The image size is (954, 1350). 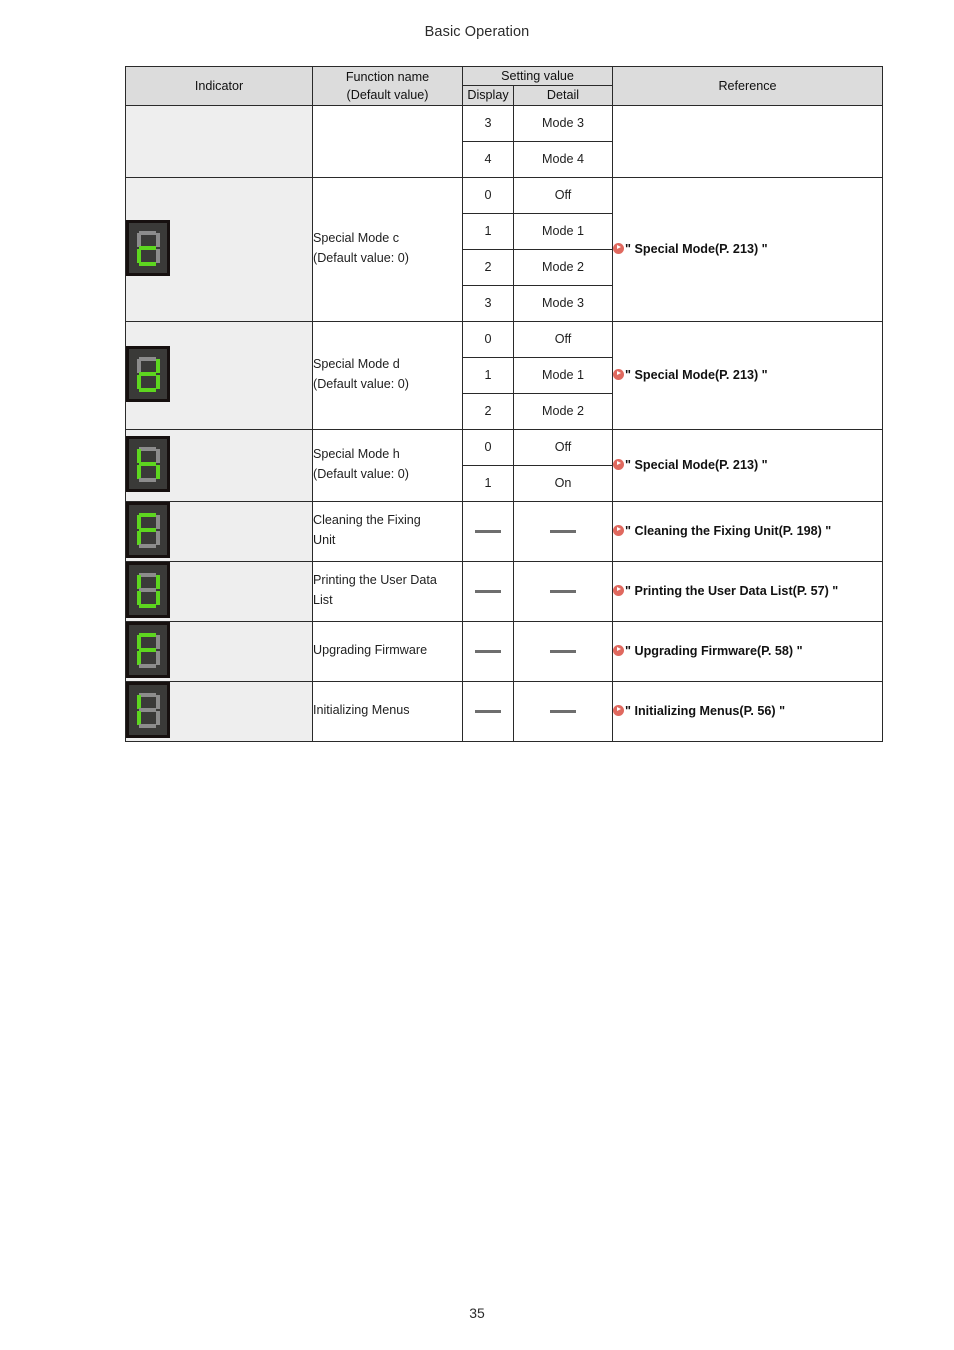 What do you see at coordinates (148, 529) in the screenshot?
I see `seven-segment-indicator-F` at bounding box center [148, 529].